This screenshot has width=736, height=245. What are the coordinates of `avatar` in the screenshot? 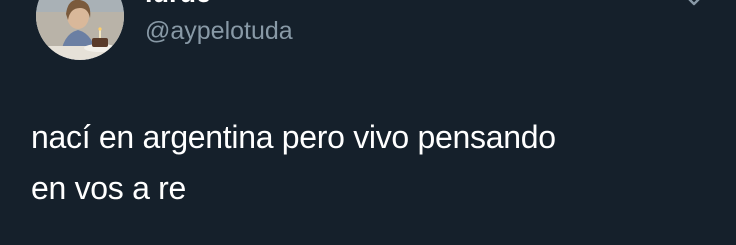 It's located at (80, 30).